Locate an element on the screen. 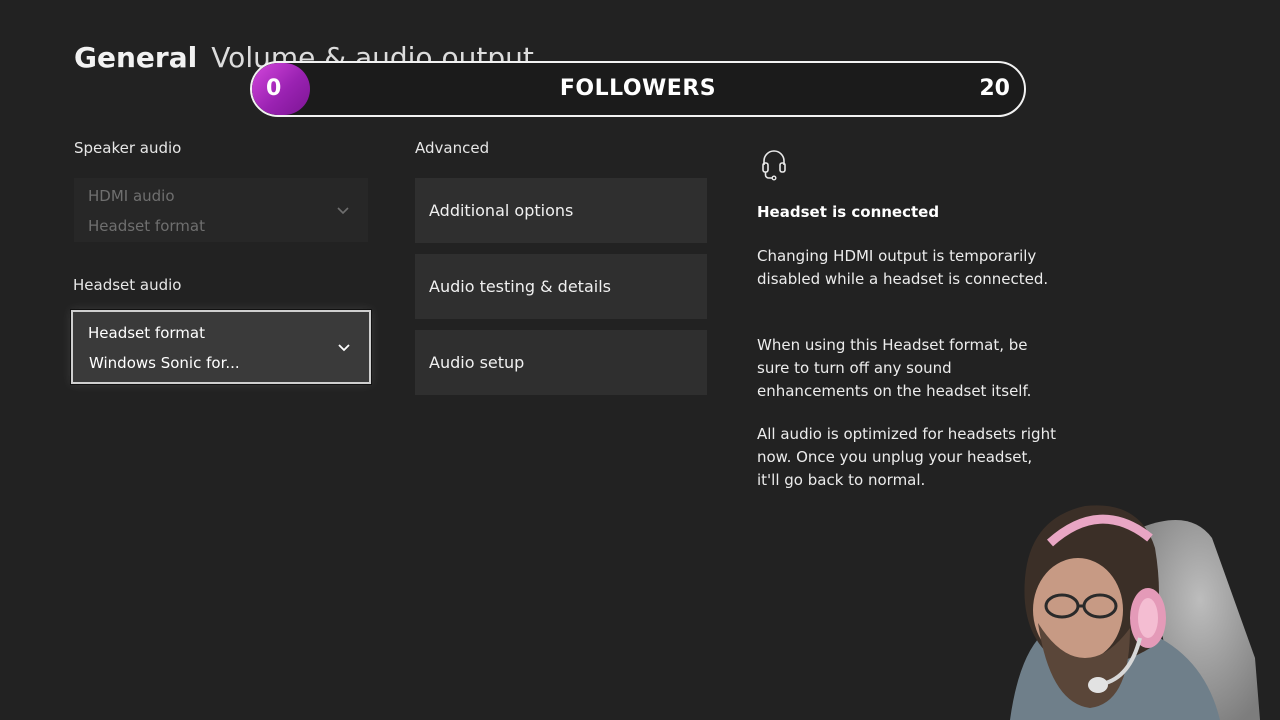 The height and width of the screenshot is (720, 1280). followers-label: FOLLOWERS is located at coordinates (638, 88).